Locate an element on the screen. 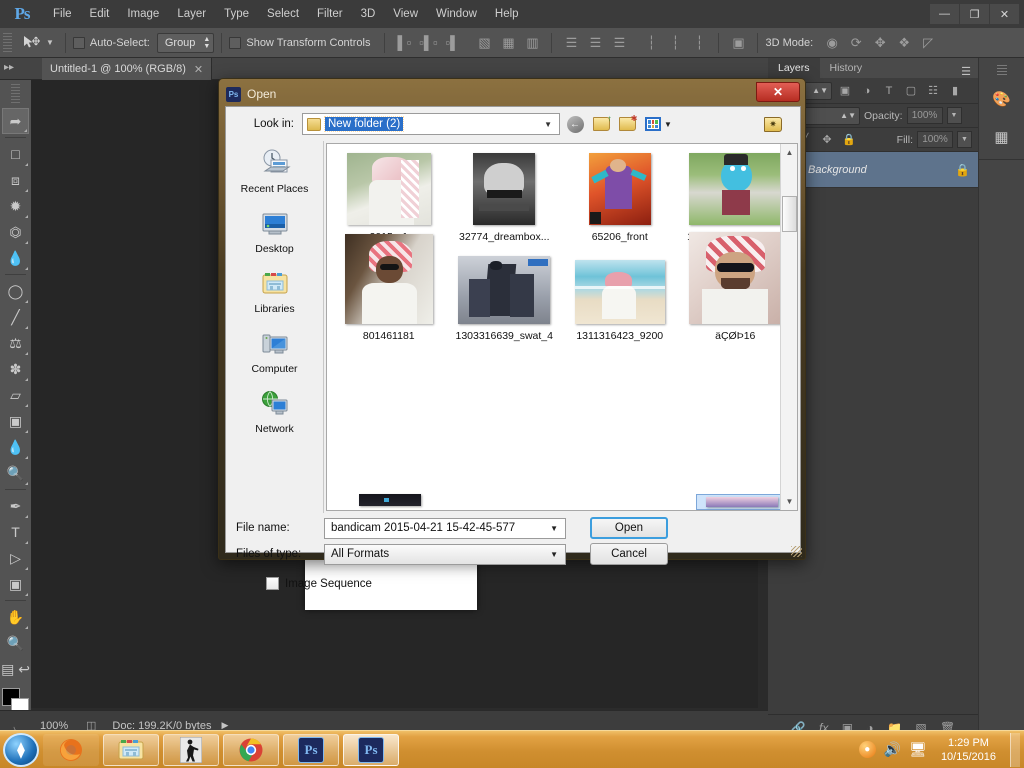  lasso-tool: ⧈ is located at coordinates (15, 180).